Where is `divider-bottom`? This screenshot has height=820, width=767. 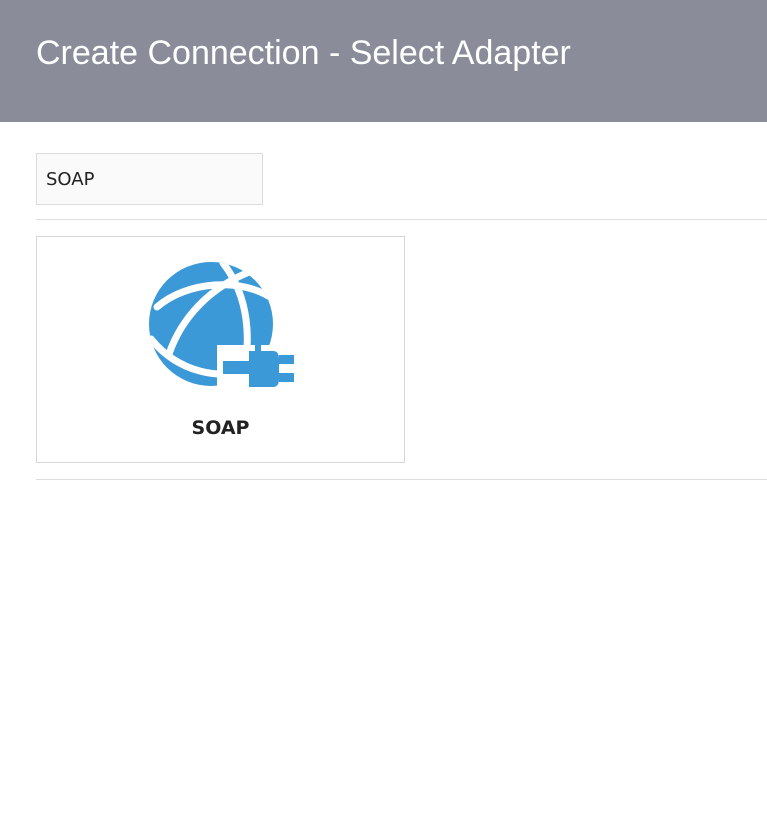 divider-bottom is located at coordinates (401, 479).